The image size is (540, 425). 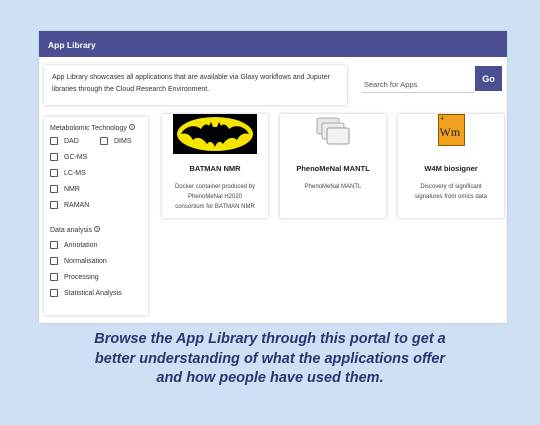 What do you see at coordinates (75, 230) in the screenshot?
I see `data-analysis-heading: Data analysis?` at bounding box center [75, 230].